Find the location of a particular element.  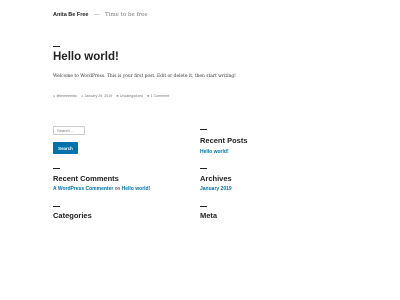

post-category-link: Uncategorized is located at coordinates (131, 96).